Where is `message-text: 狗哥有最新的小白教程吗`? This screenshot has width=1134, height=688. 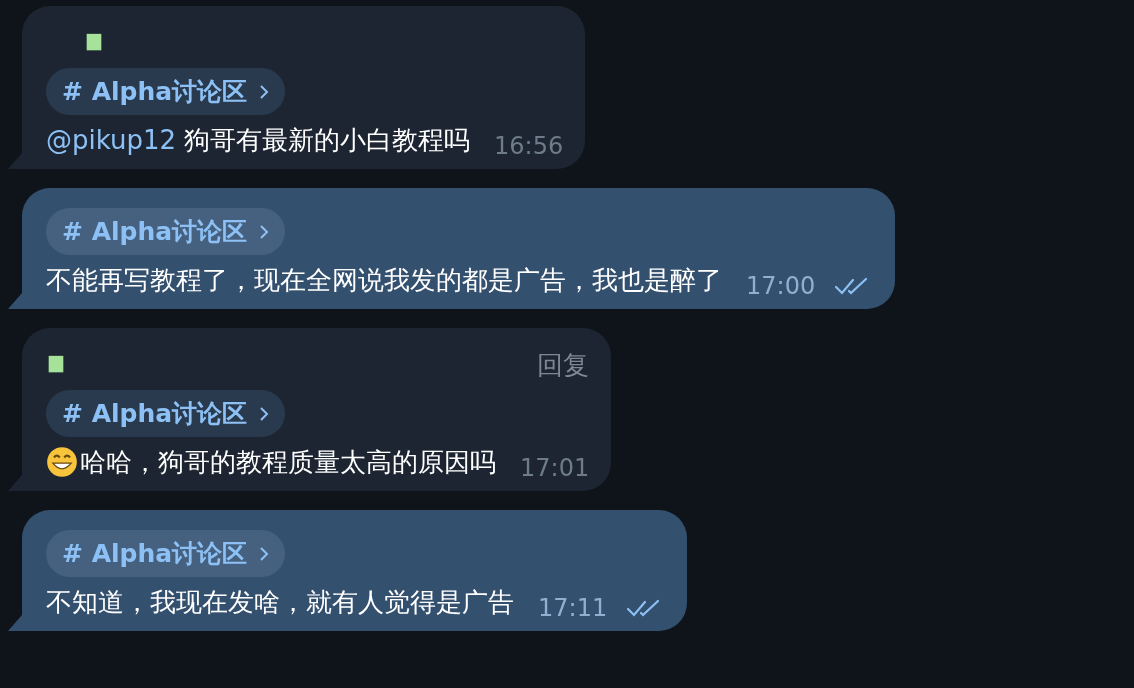 message-text: 狗哥有最新的小白教程吗 is located at coordinates (327, 140).